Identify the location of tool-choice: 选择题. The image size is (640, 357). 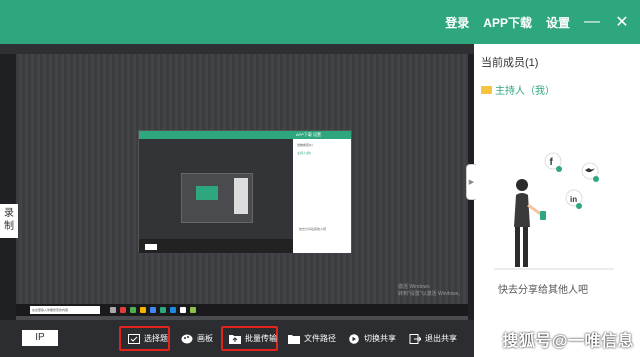
(148, 338).